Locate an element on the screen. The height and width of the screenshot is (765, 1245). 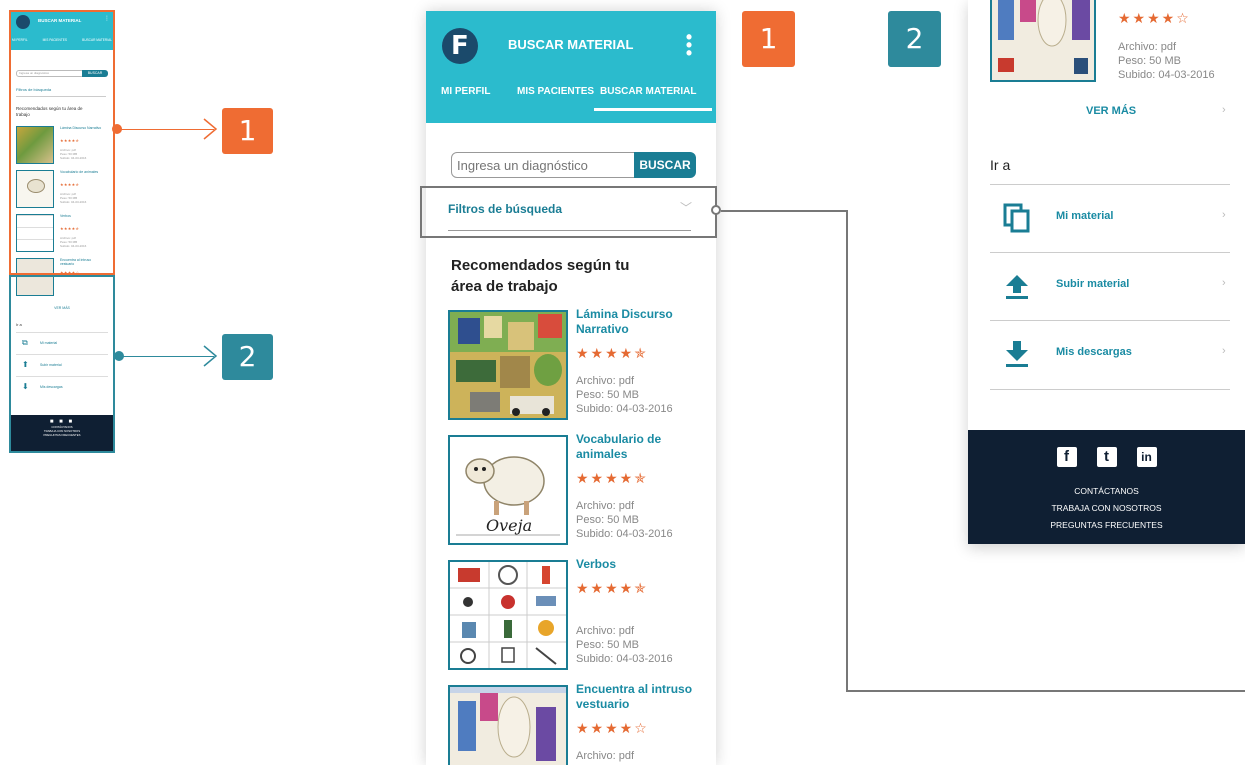
tab-buscar-material: BUSCAR MATERIAL is located at coordinates (648, 91).